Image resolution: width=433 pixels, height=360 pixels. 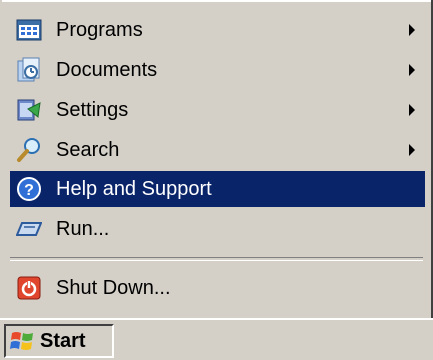 I want to click on menu-separator, so click(x=216, y=259).